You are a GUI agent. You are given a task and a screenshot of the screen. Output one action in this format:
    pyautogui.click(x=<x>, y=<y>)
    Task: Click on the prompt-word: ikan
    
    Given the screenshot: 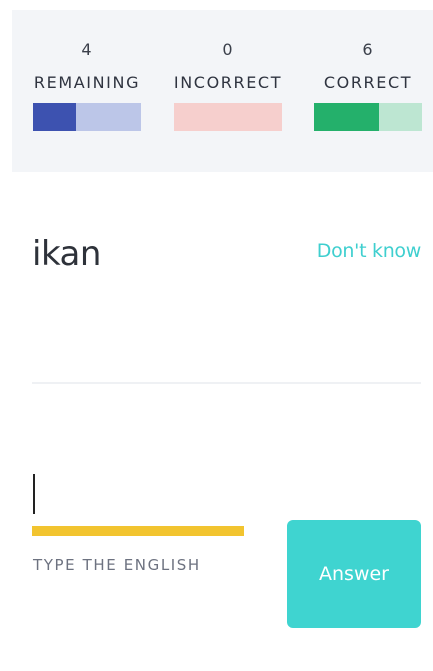 What is the action you would take?
    pyautogui.click(x=66, y=254)
    